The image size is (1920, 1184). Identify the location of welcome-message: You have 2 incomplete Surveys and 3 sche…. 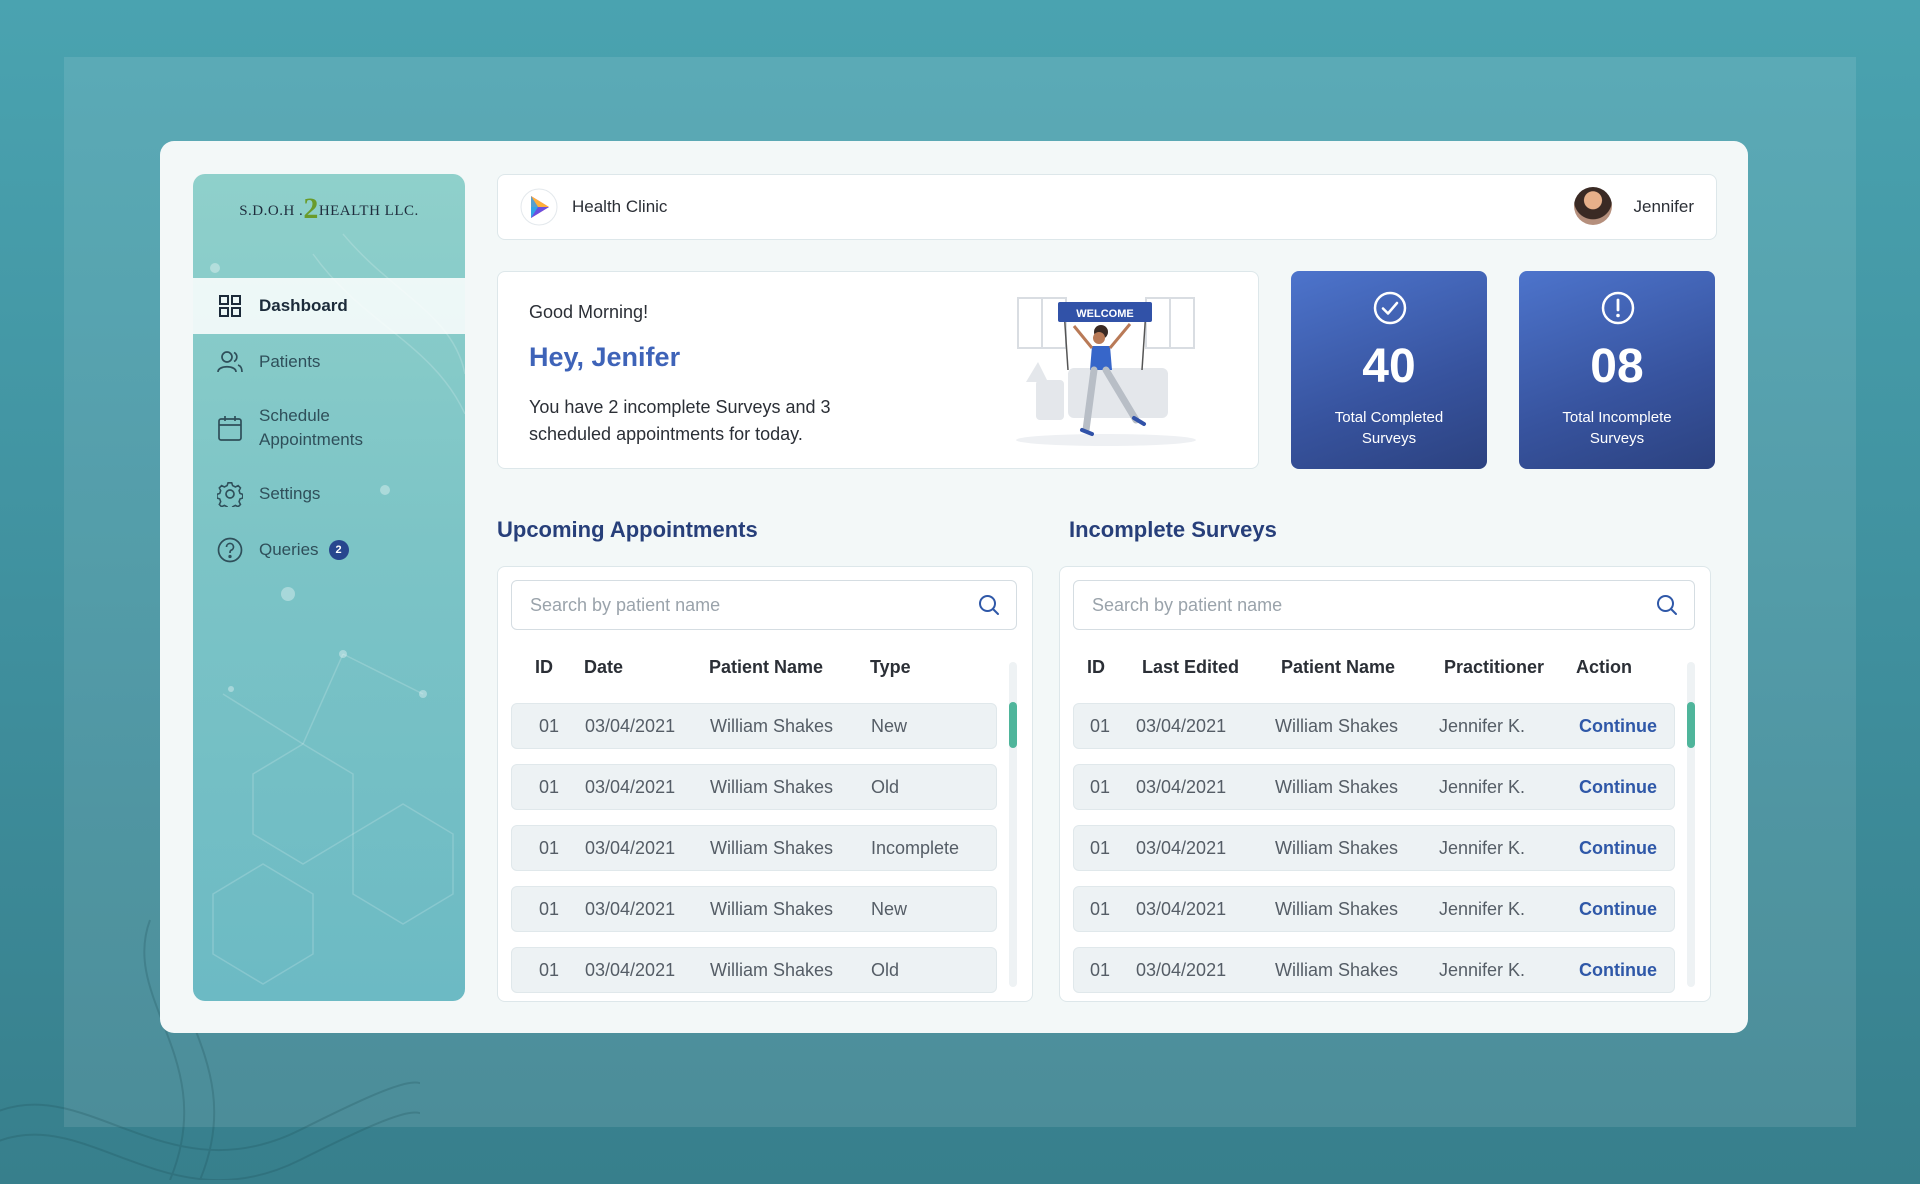
(680, 420).